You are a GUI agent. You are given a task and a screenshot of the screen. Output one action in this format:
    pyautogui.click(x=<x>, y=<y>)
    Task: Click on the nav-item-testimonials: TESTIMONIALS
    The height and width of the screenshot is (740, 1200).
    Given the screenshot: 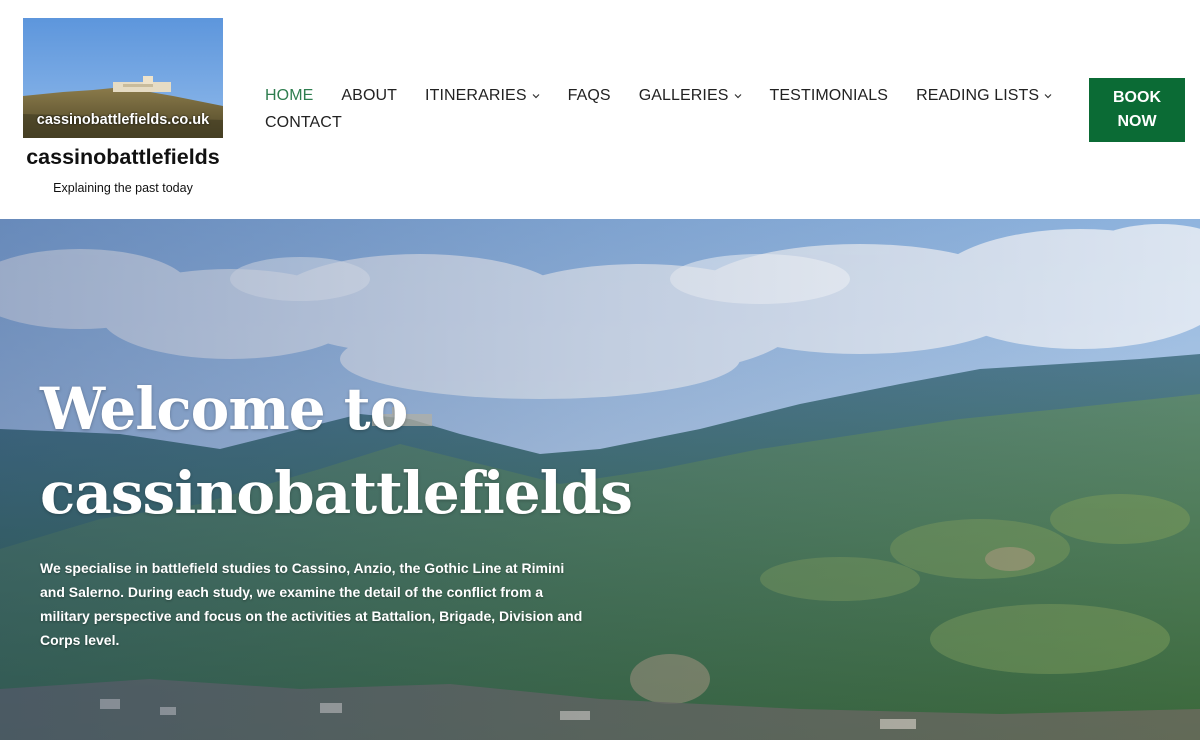 What is the action you would take?
    pyautogui.click(x=829, y=96)
    